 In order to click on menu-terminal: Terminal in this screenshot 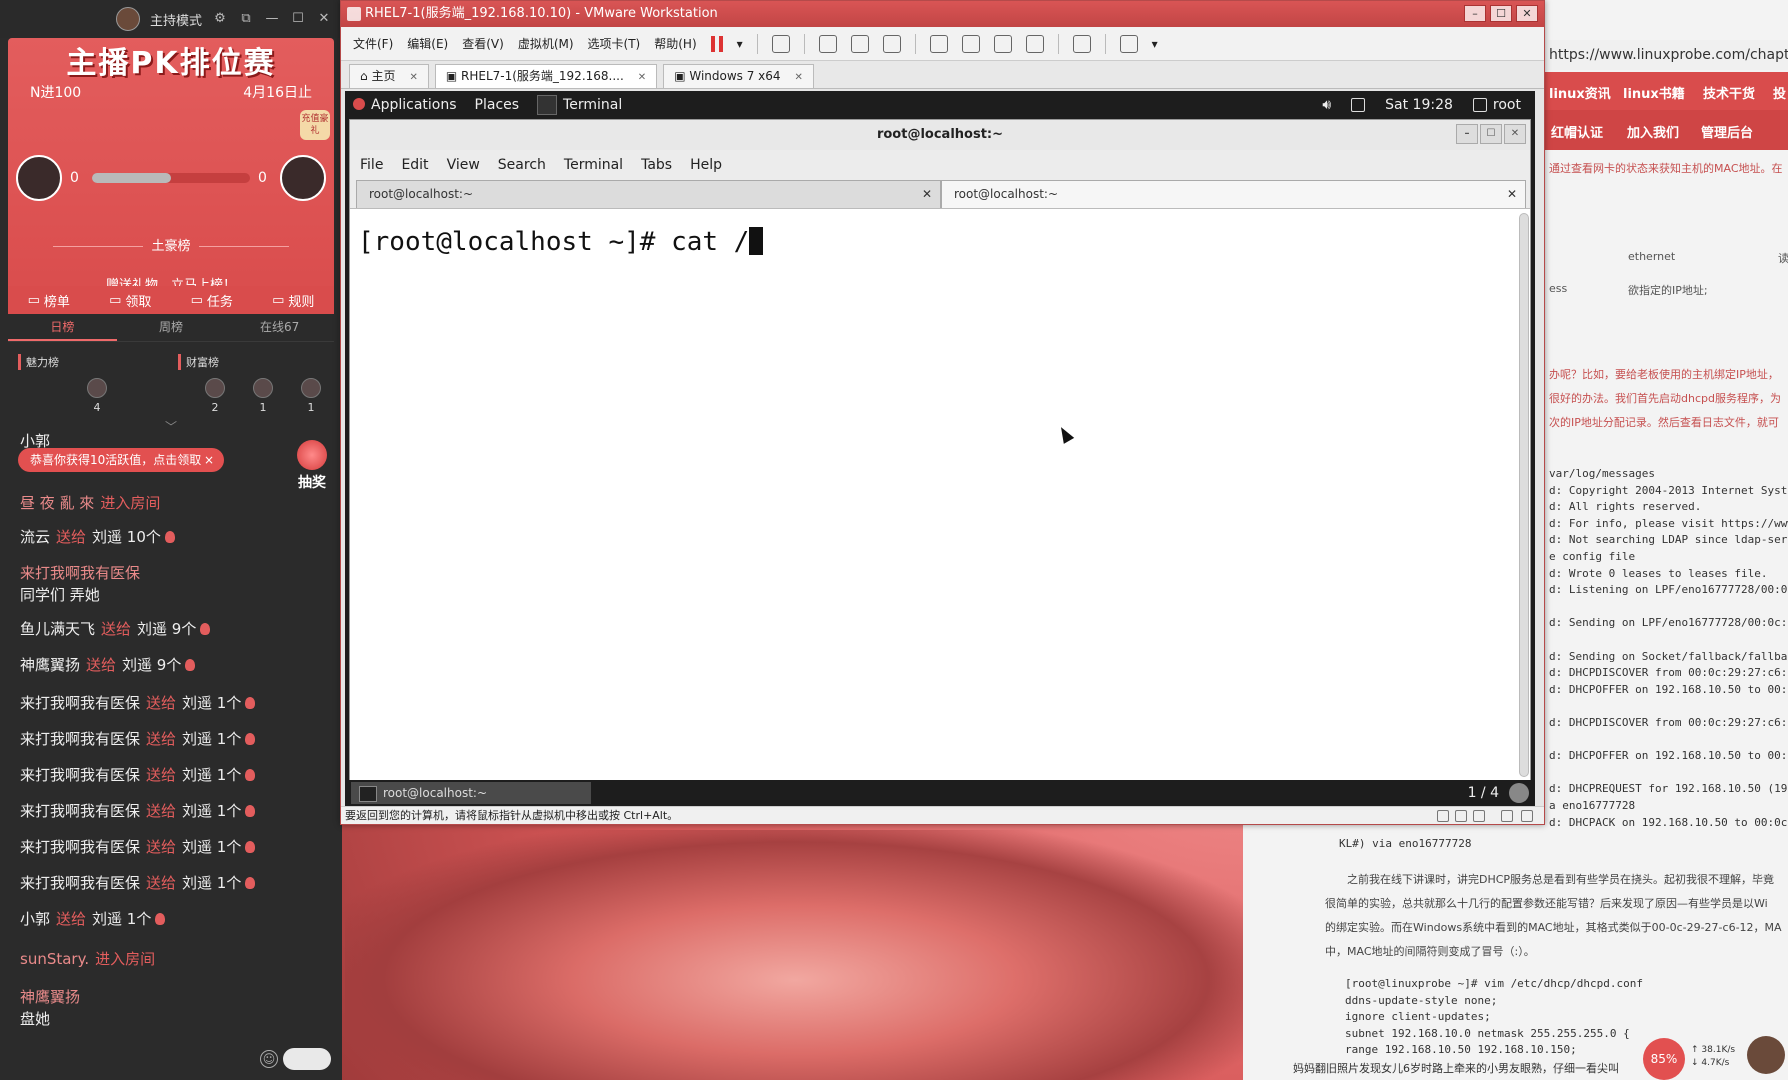, I will do `click(593, 165)`.